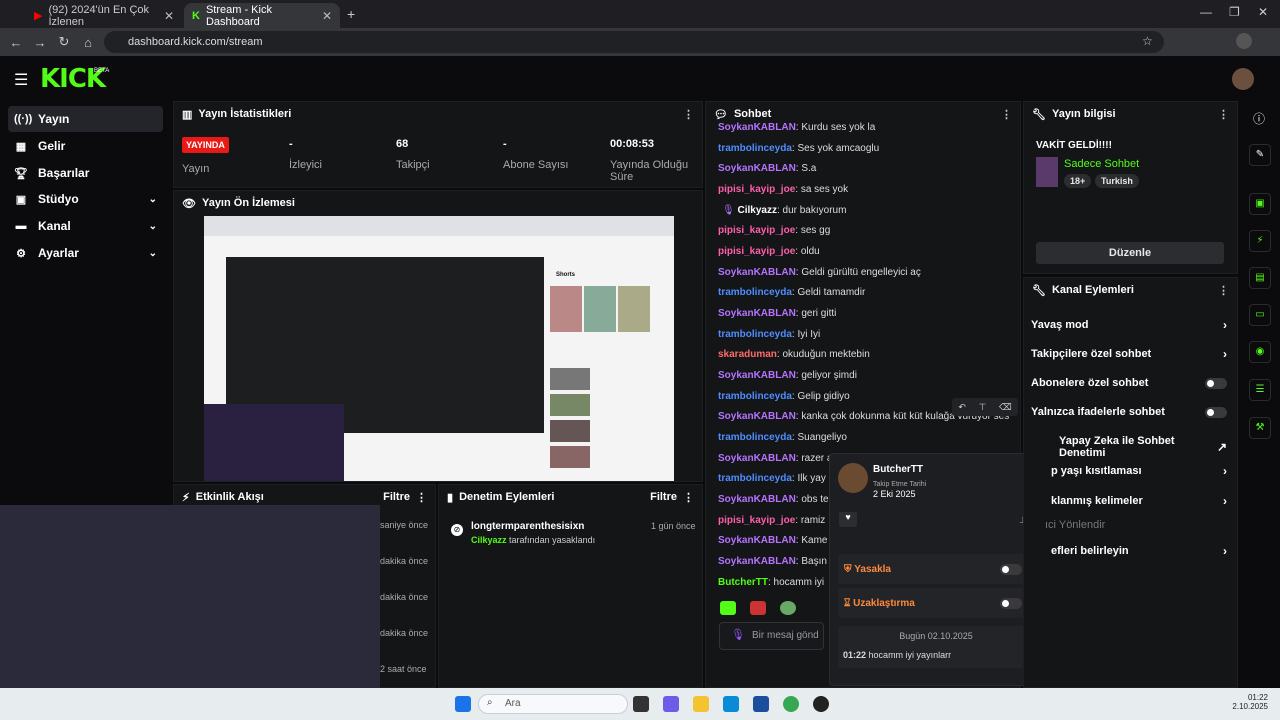 The image size is (1280, 720). Describe the element at coordinates (783, 189) in the screenshot. I see `chat-message: pipisi_kayip_joe: sa ses yok` at that location.